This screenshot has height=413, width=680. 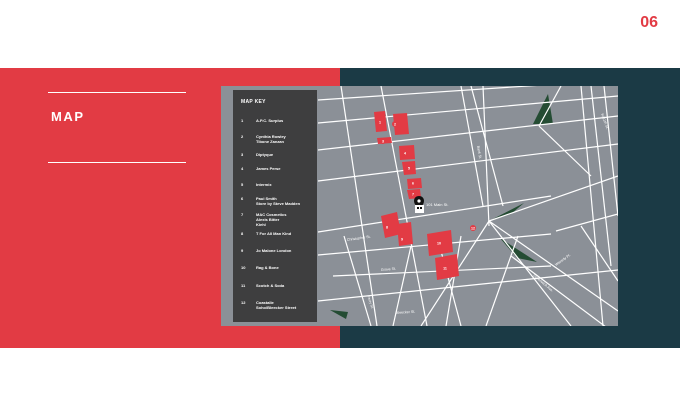 I want to click on marker-1: 1, so click(x=380, y=122).